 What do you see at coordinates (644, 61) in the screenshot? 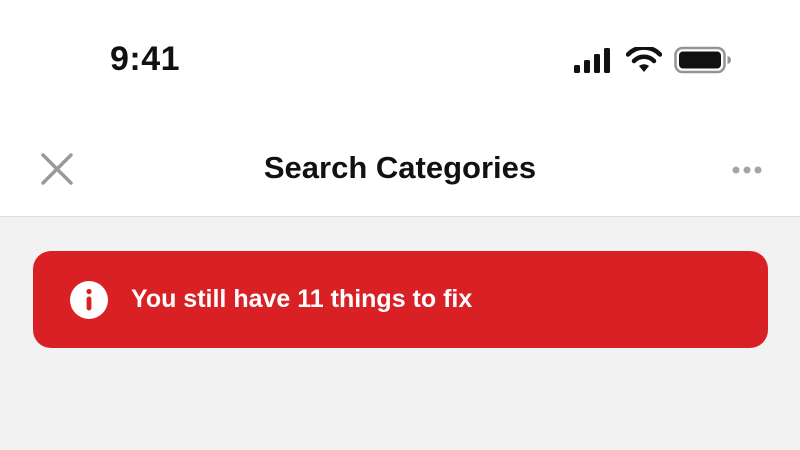
I see `wifi-icon` at bounding box center [644, 61].